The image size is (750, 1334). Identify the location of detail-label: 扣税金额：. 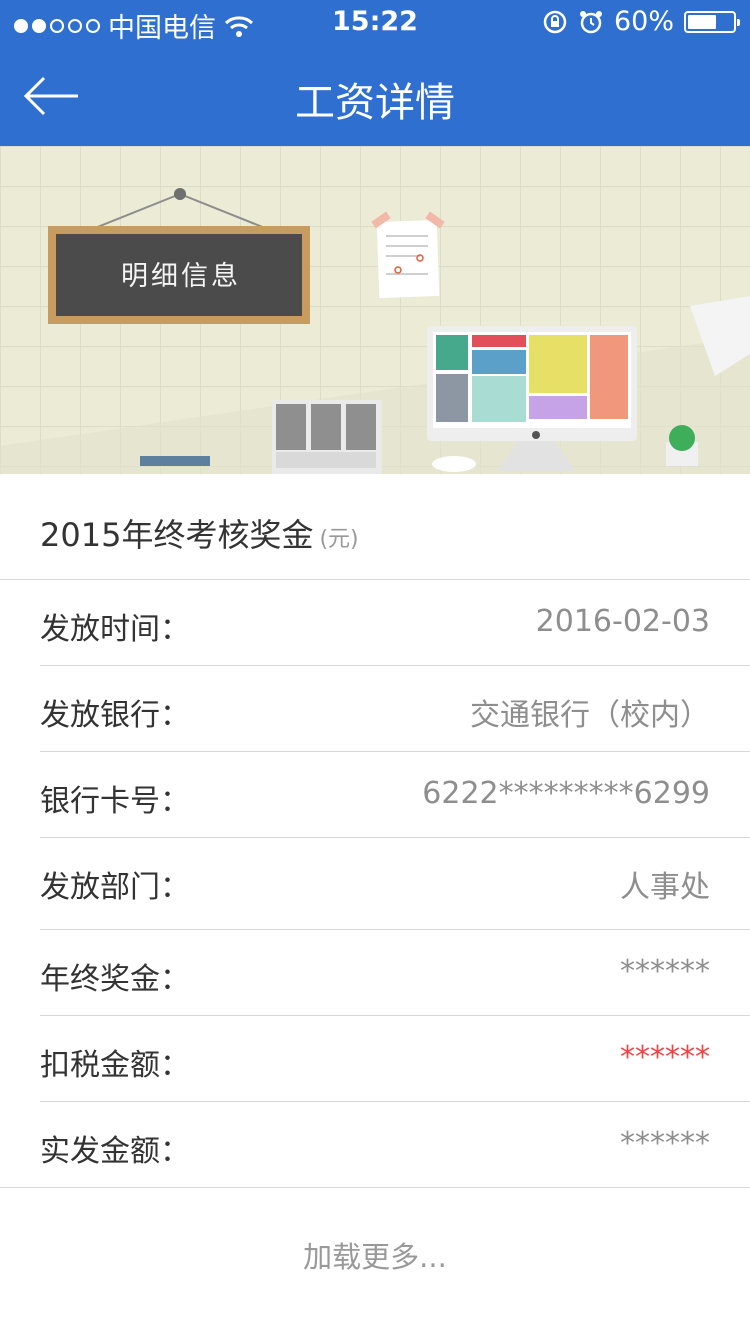
(115, 1065).